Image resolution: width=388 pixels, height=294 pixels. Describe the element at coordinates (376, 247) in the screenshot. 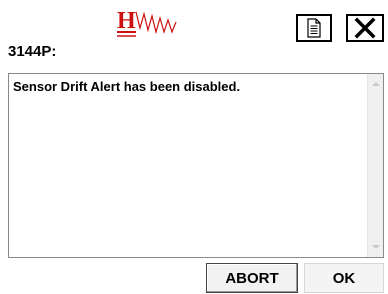

I see `scroll-down-icon` at that location.